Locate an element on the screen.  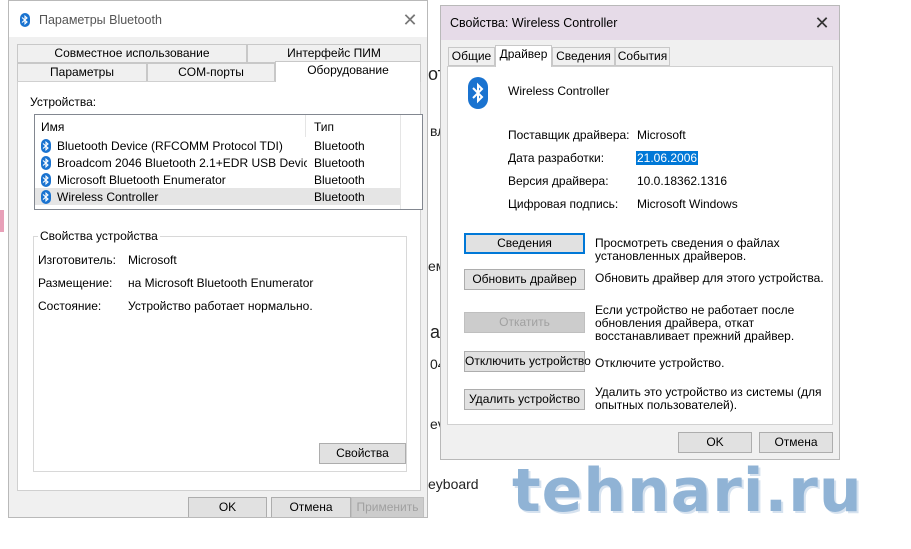
list-header: Имя Тип is located at coordinates (228, 126).